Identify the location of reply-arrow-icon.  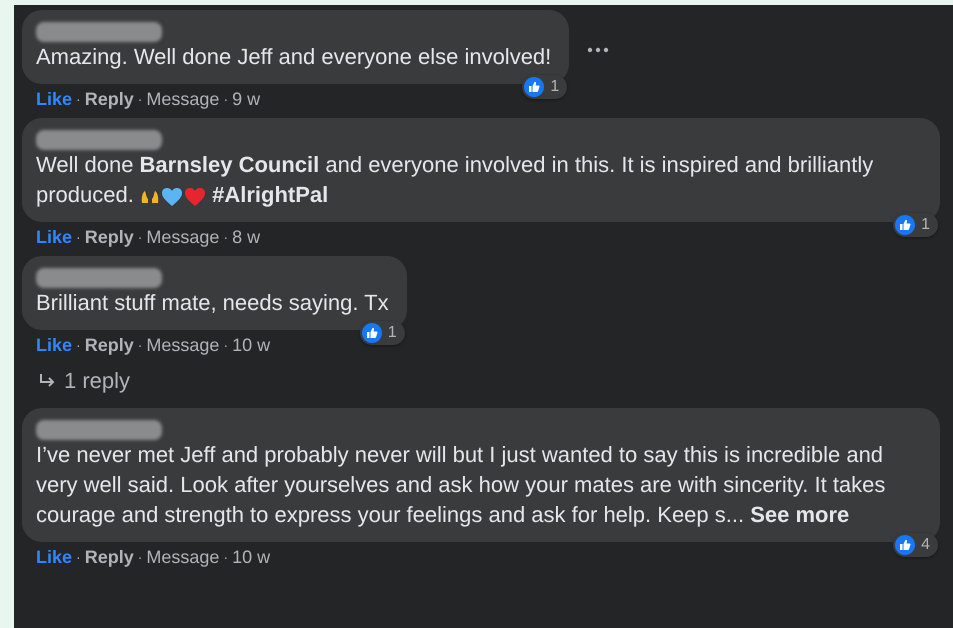
(47, 381).